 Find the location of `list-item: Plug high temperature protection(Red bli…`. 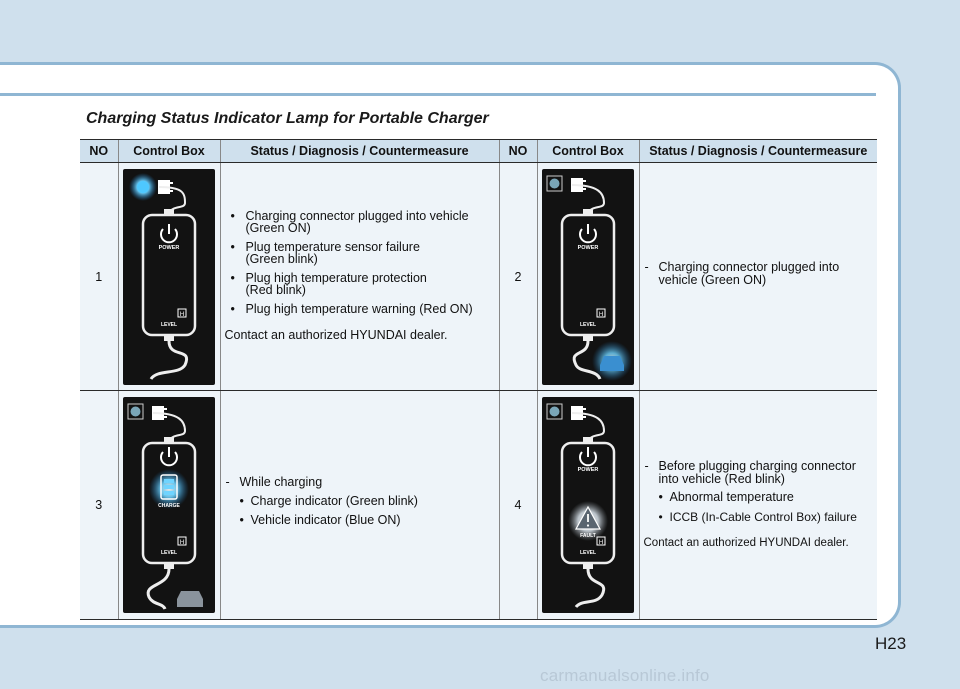

list-item: Plug high temperature protection(Red bli… is located at coordinates (360, 284).